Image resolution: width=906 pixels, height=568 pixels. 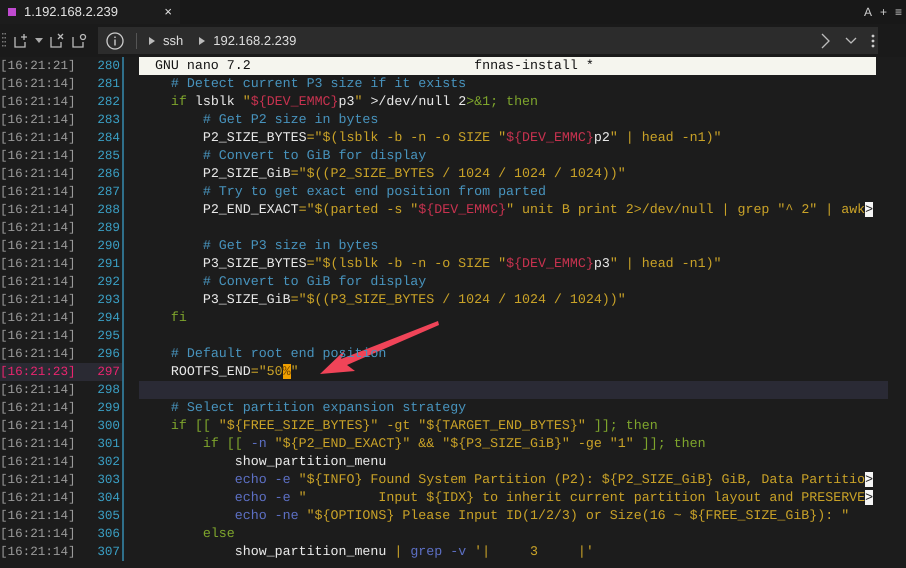 What do you see at coordinates (108, 516) in the screenshot?
I see `line-number: 305` at bounding box center [108, 516].